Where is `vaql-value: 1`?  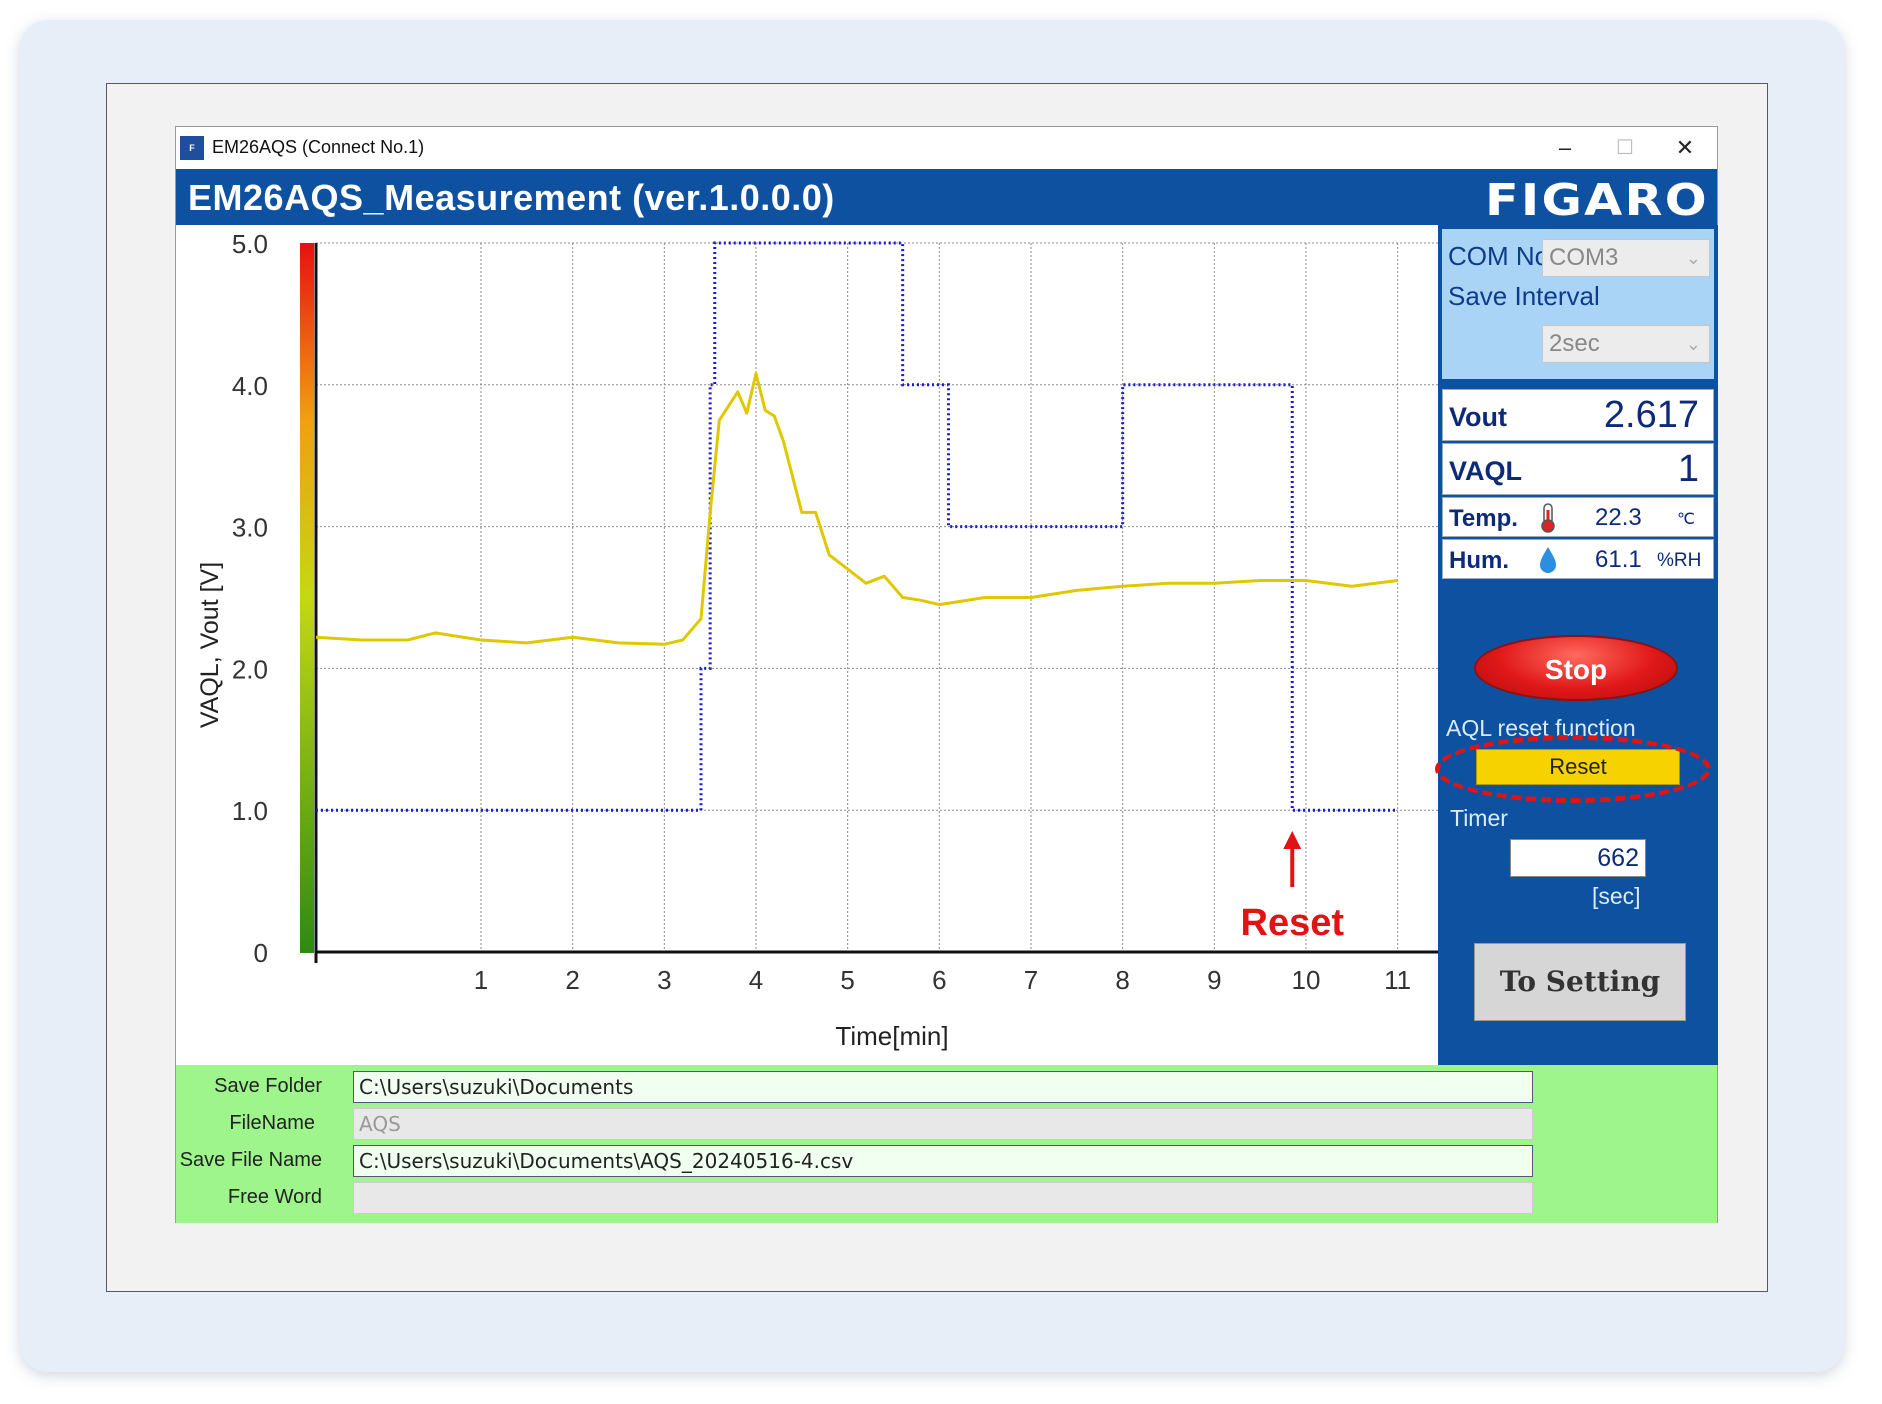 vaql-value: 1 is located at coordinates (1688, 469).